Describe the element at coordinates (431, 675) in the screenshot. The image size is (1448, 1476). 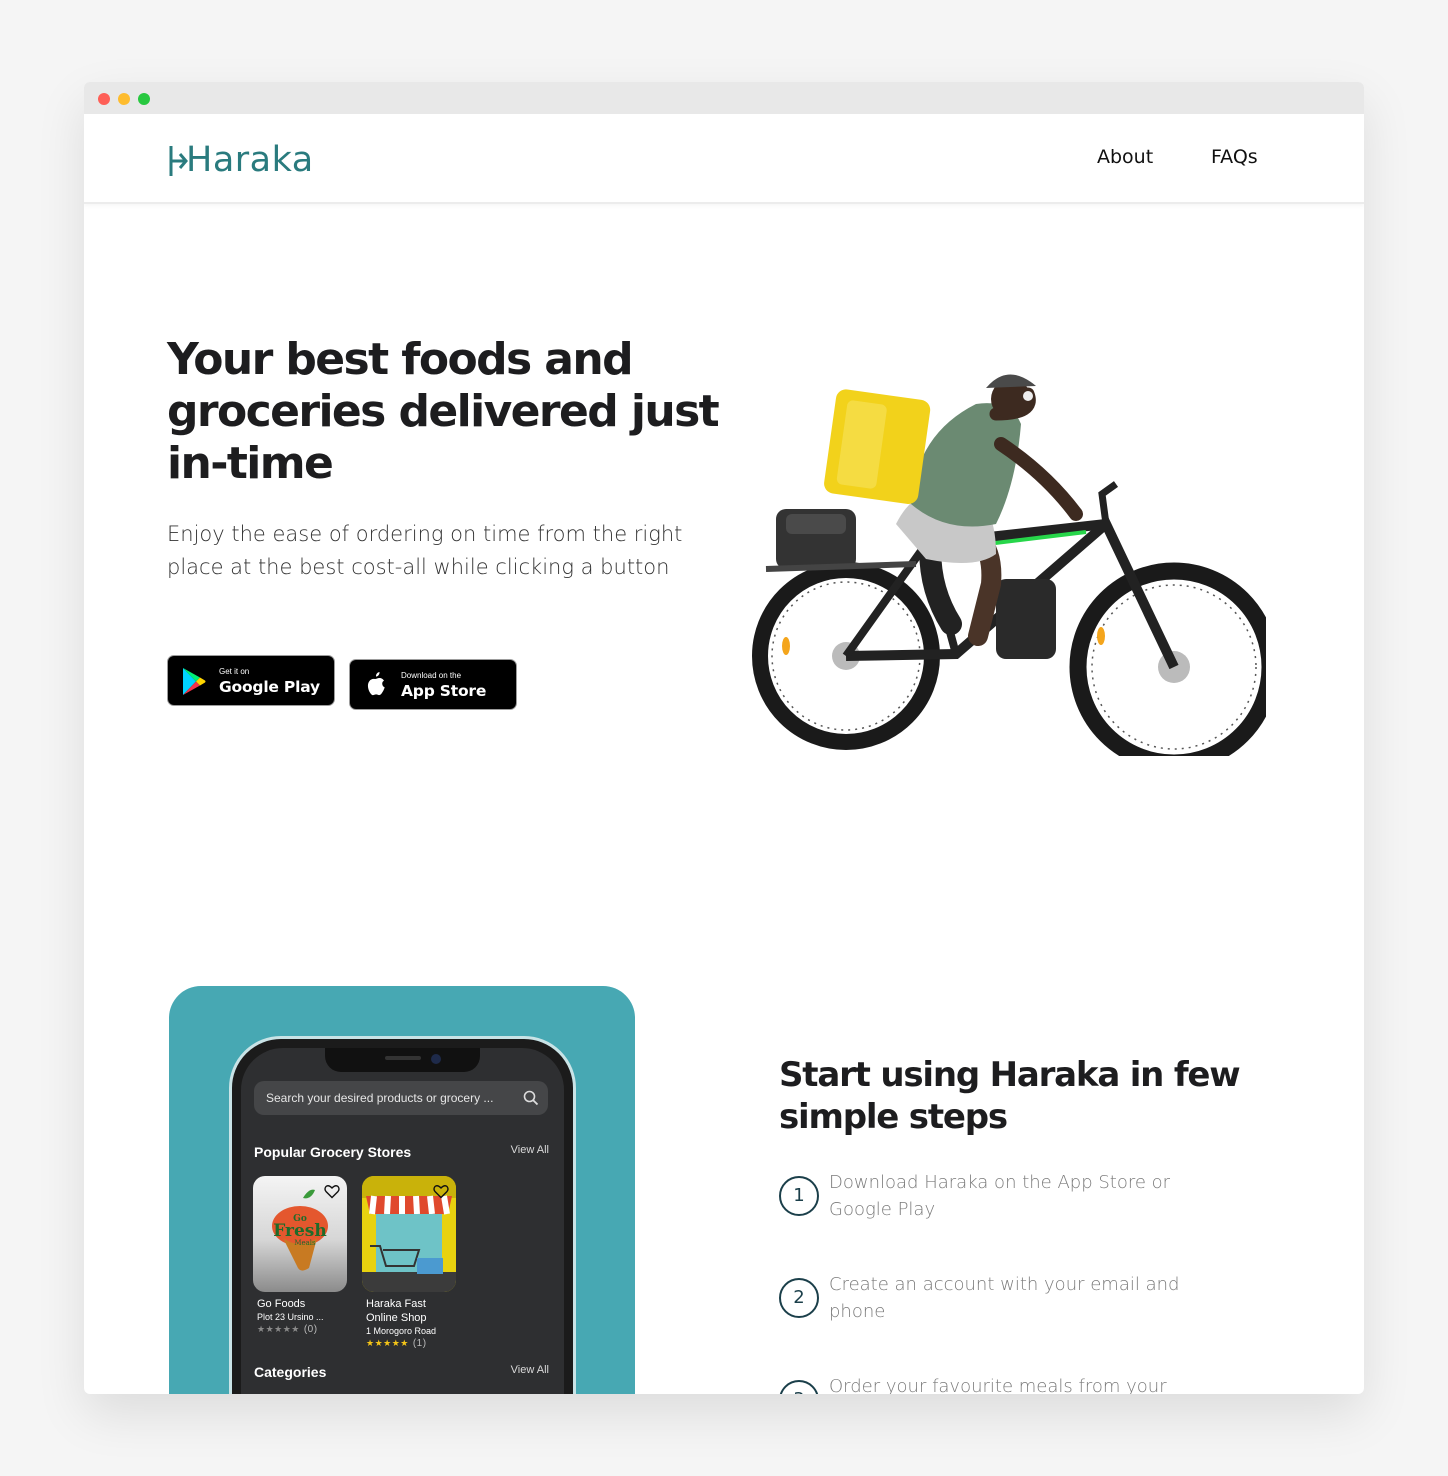
I see `app-store-small-label: Download on the` at that location.